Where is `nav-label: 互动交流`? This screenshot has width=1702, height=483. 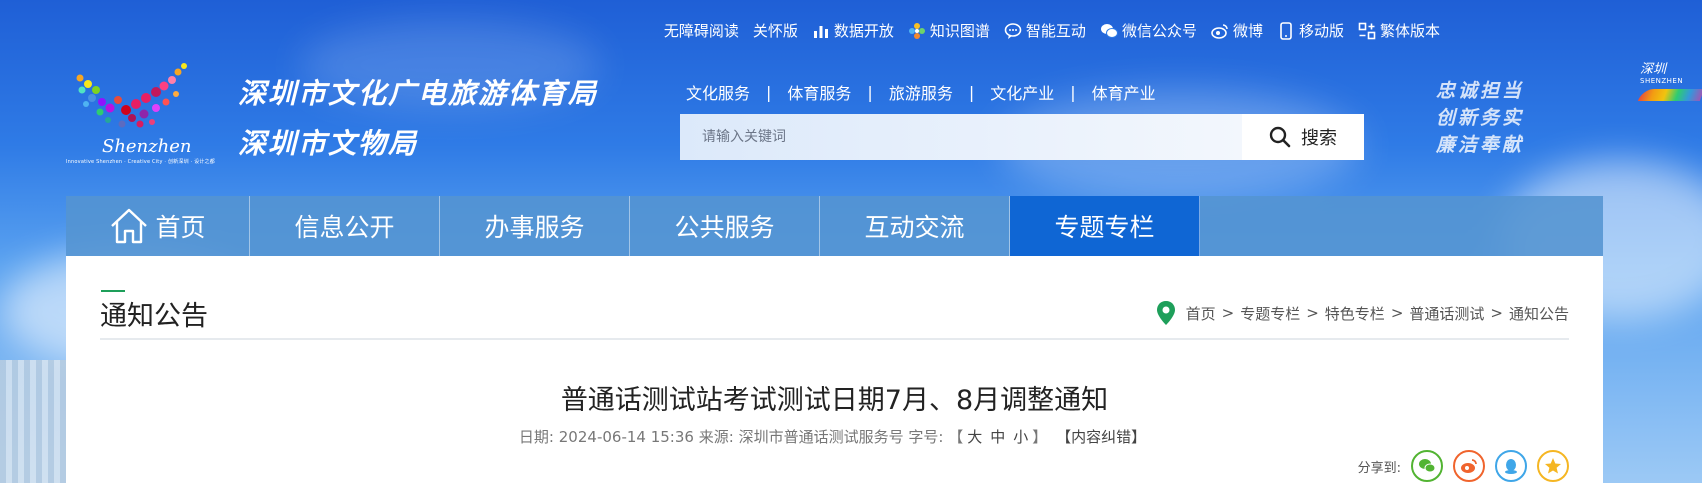
nav-label: 互动交流 is located at coordinates (914, 227).